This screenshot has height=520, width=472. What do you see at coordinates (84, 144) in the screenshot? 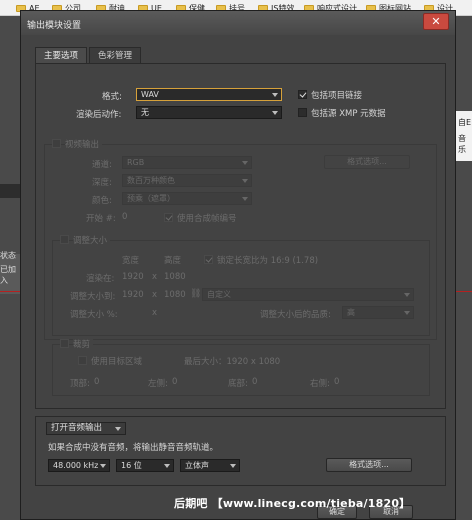
I see `video-output-header: 视频输出` at bounding box center [84, 144].